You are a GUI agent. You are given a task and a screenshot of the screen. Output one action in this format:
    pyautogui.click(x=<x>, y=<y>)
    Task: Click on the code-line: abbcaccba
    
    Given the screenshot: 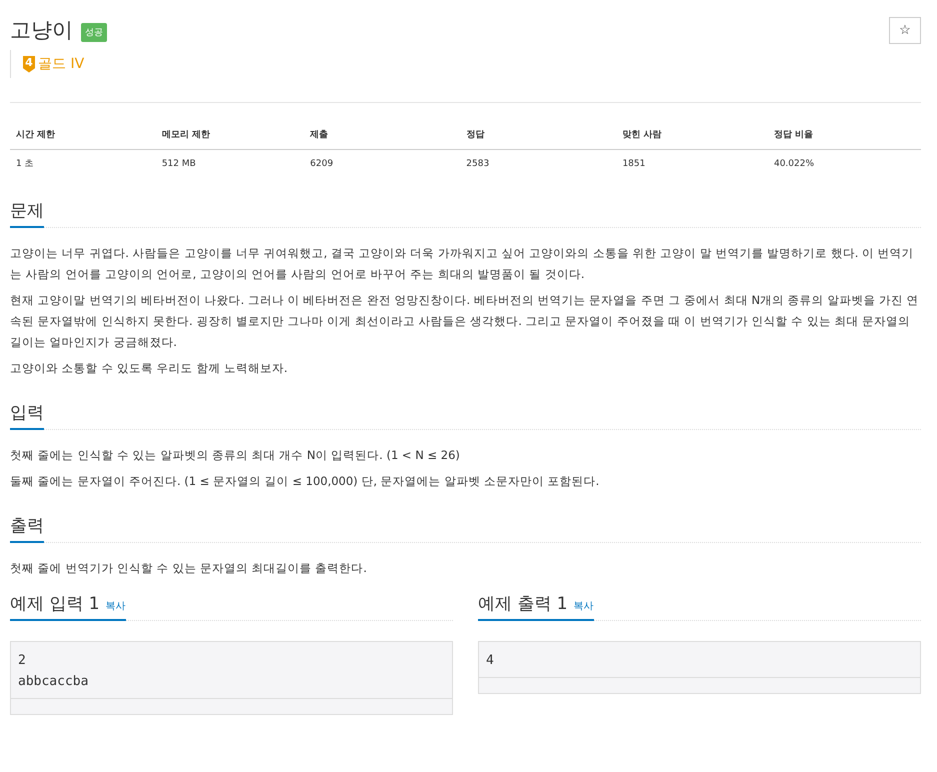 What is the action you would take?
    pyautogui.click(x=54, y=682)
    